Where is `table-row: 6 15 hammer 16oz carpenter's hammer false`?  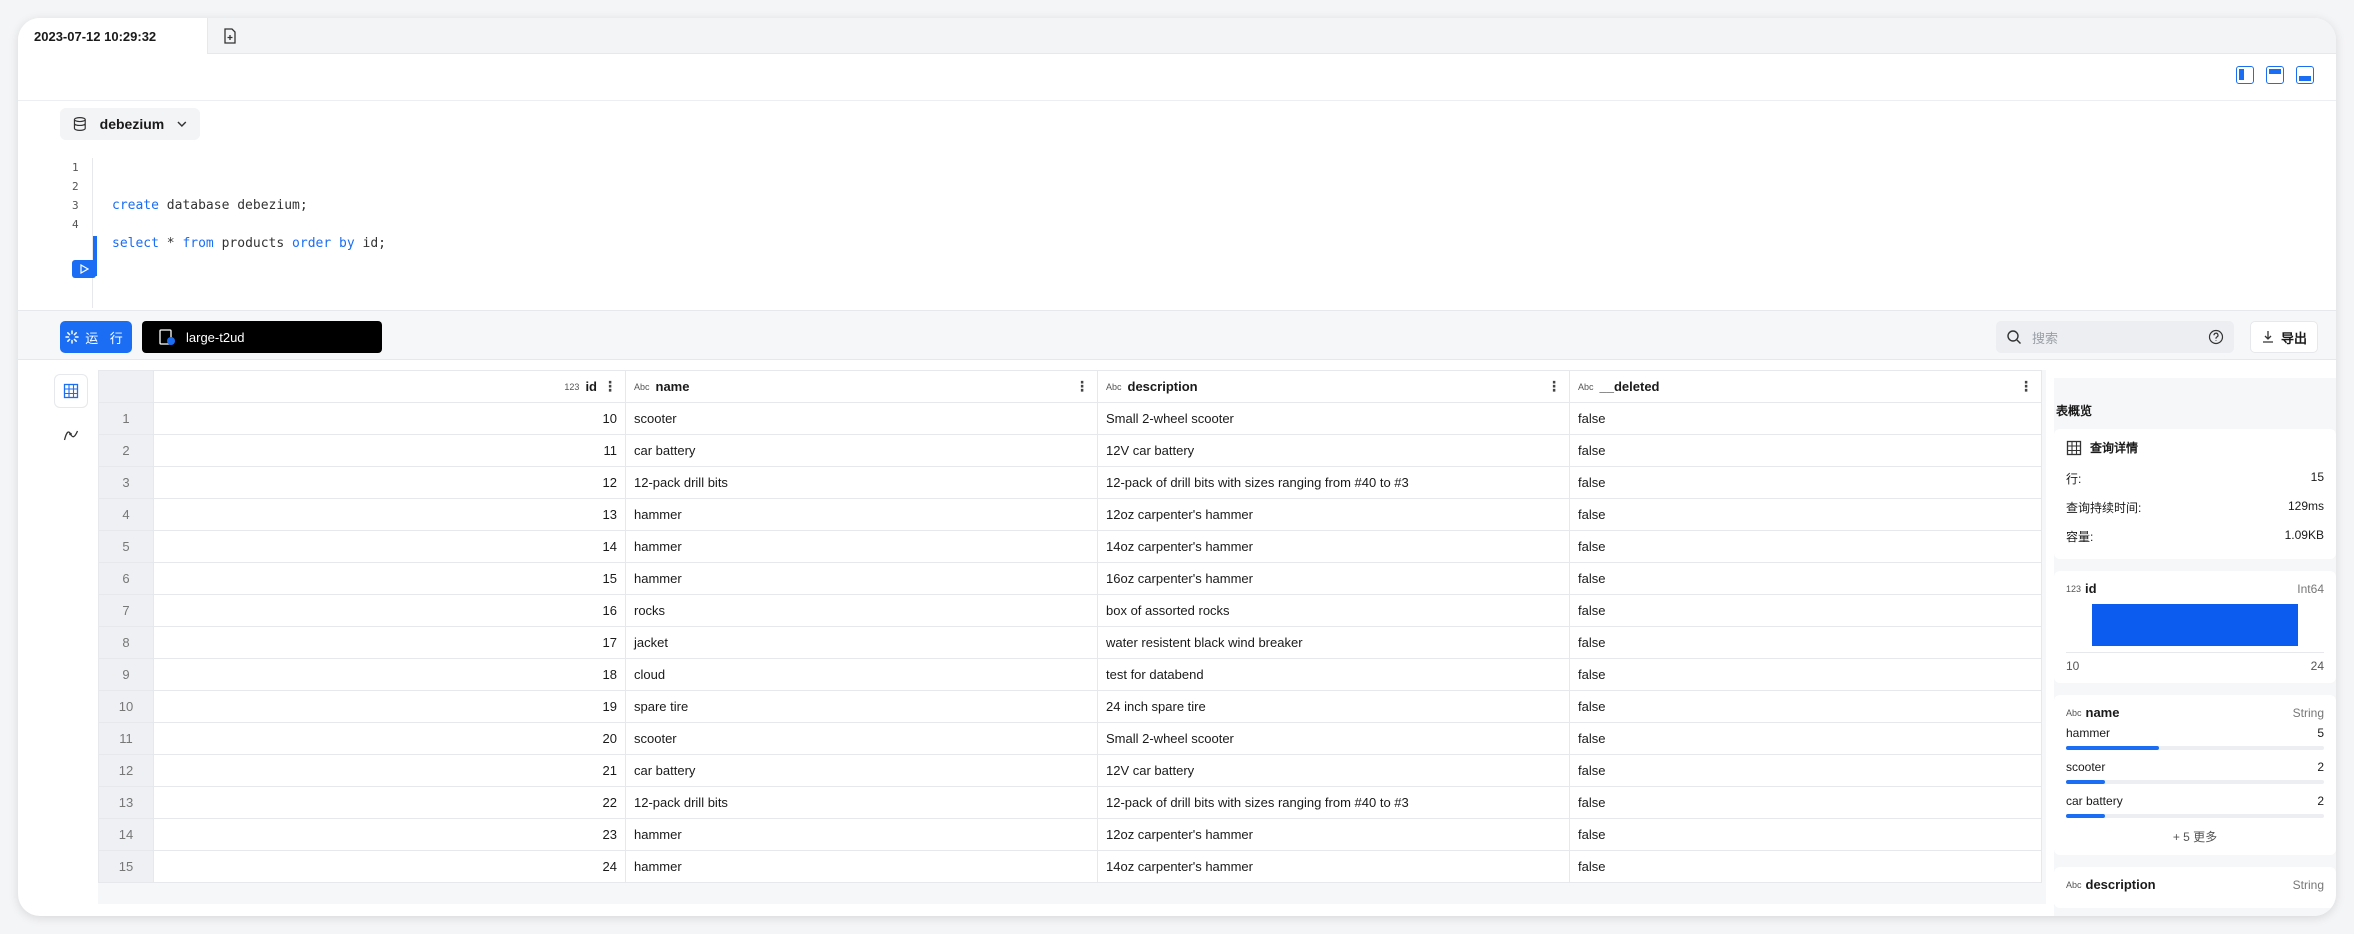
table-row: 6 15 hammer 16oz carpenter's hammer false is located at coordinates (1070, 578).